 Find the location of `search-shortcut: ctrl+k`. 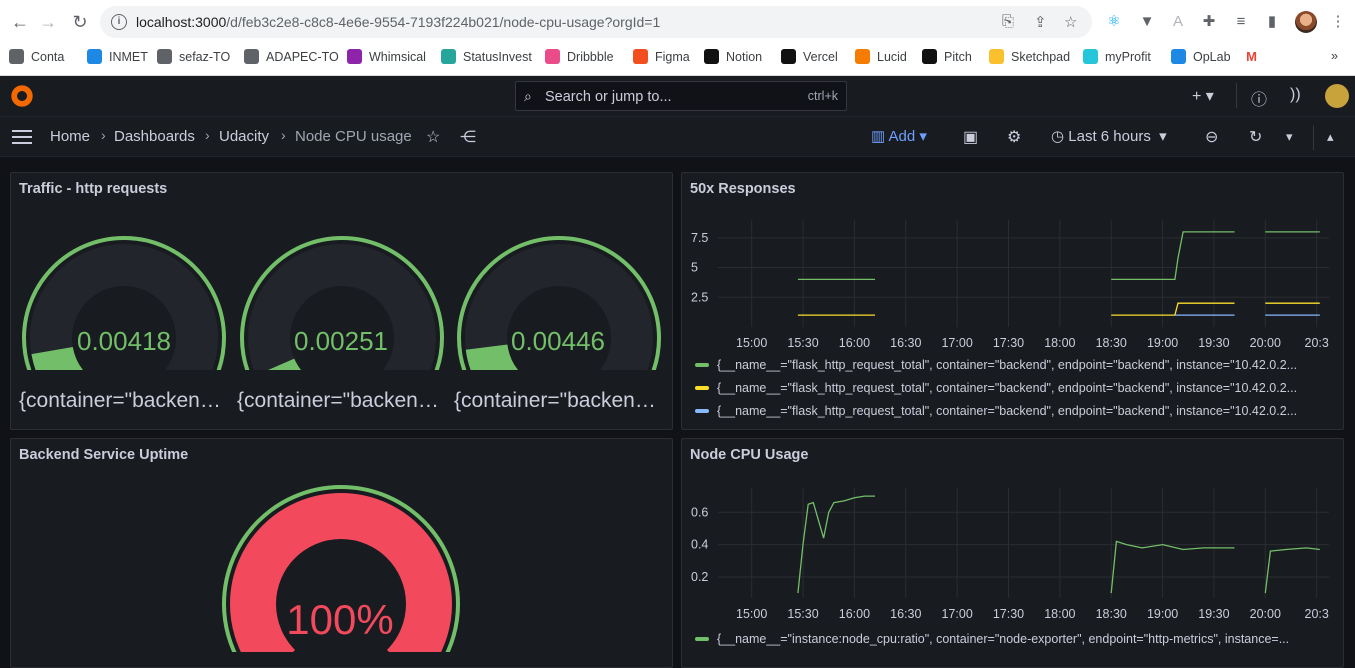

search-shortcut: ctrl+k is located at coordinates (822, 96).